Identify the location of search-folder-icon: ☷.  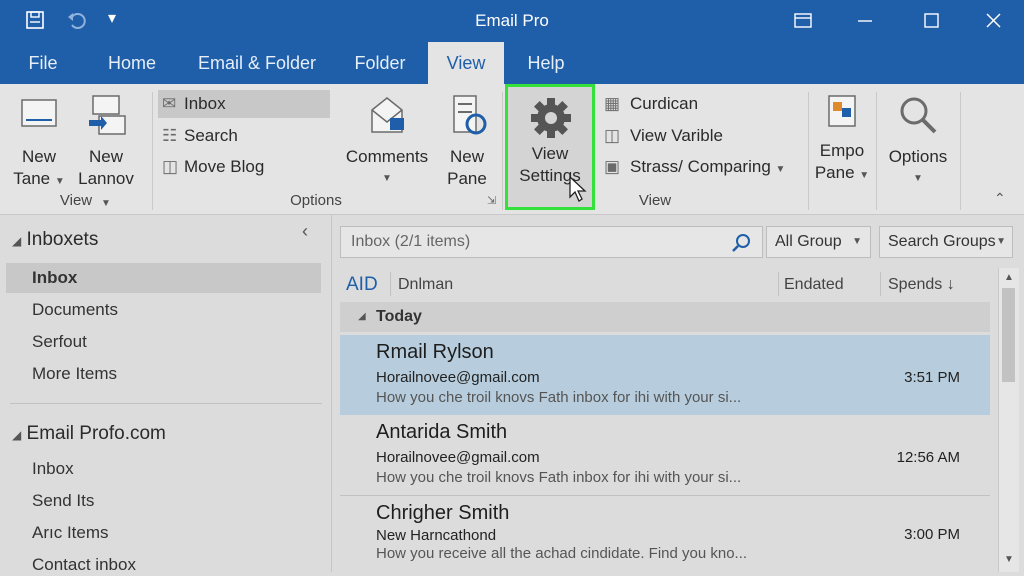
(170, 135).